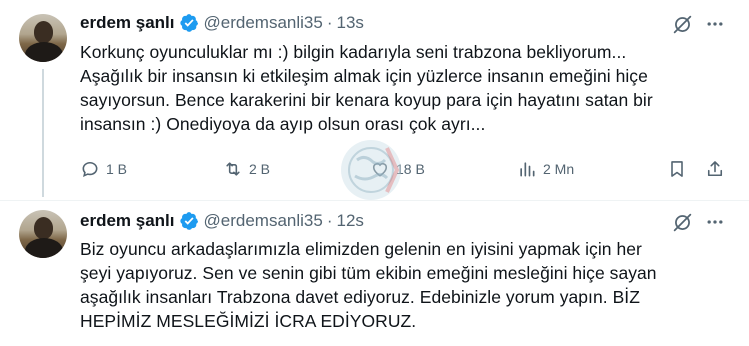 This screenshot has height=346, width=749. Describe the element at coordinates (527, 169) in the screenshot. I see `views-icon` at that location.